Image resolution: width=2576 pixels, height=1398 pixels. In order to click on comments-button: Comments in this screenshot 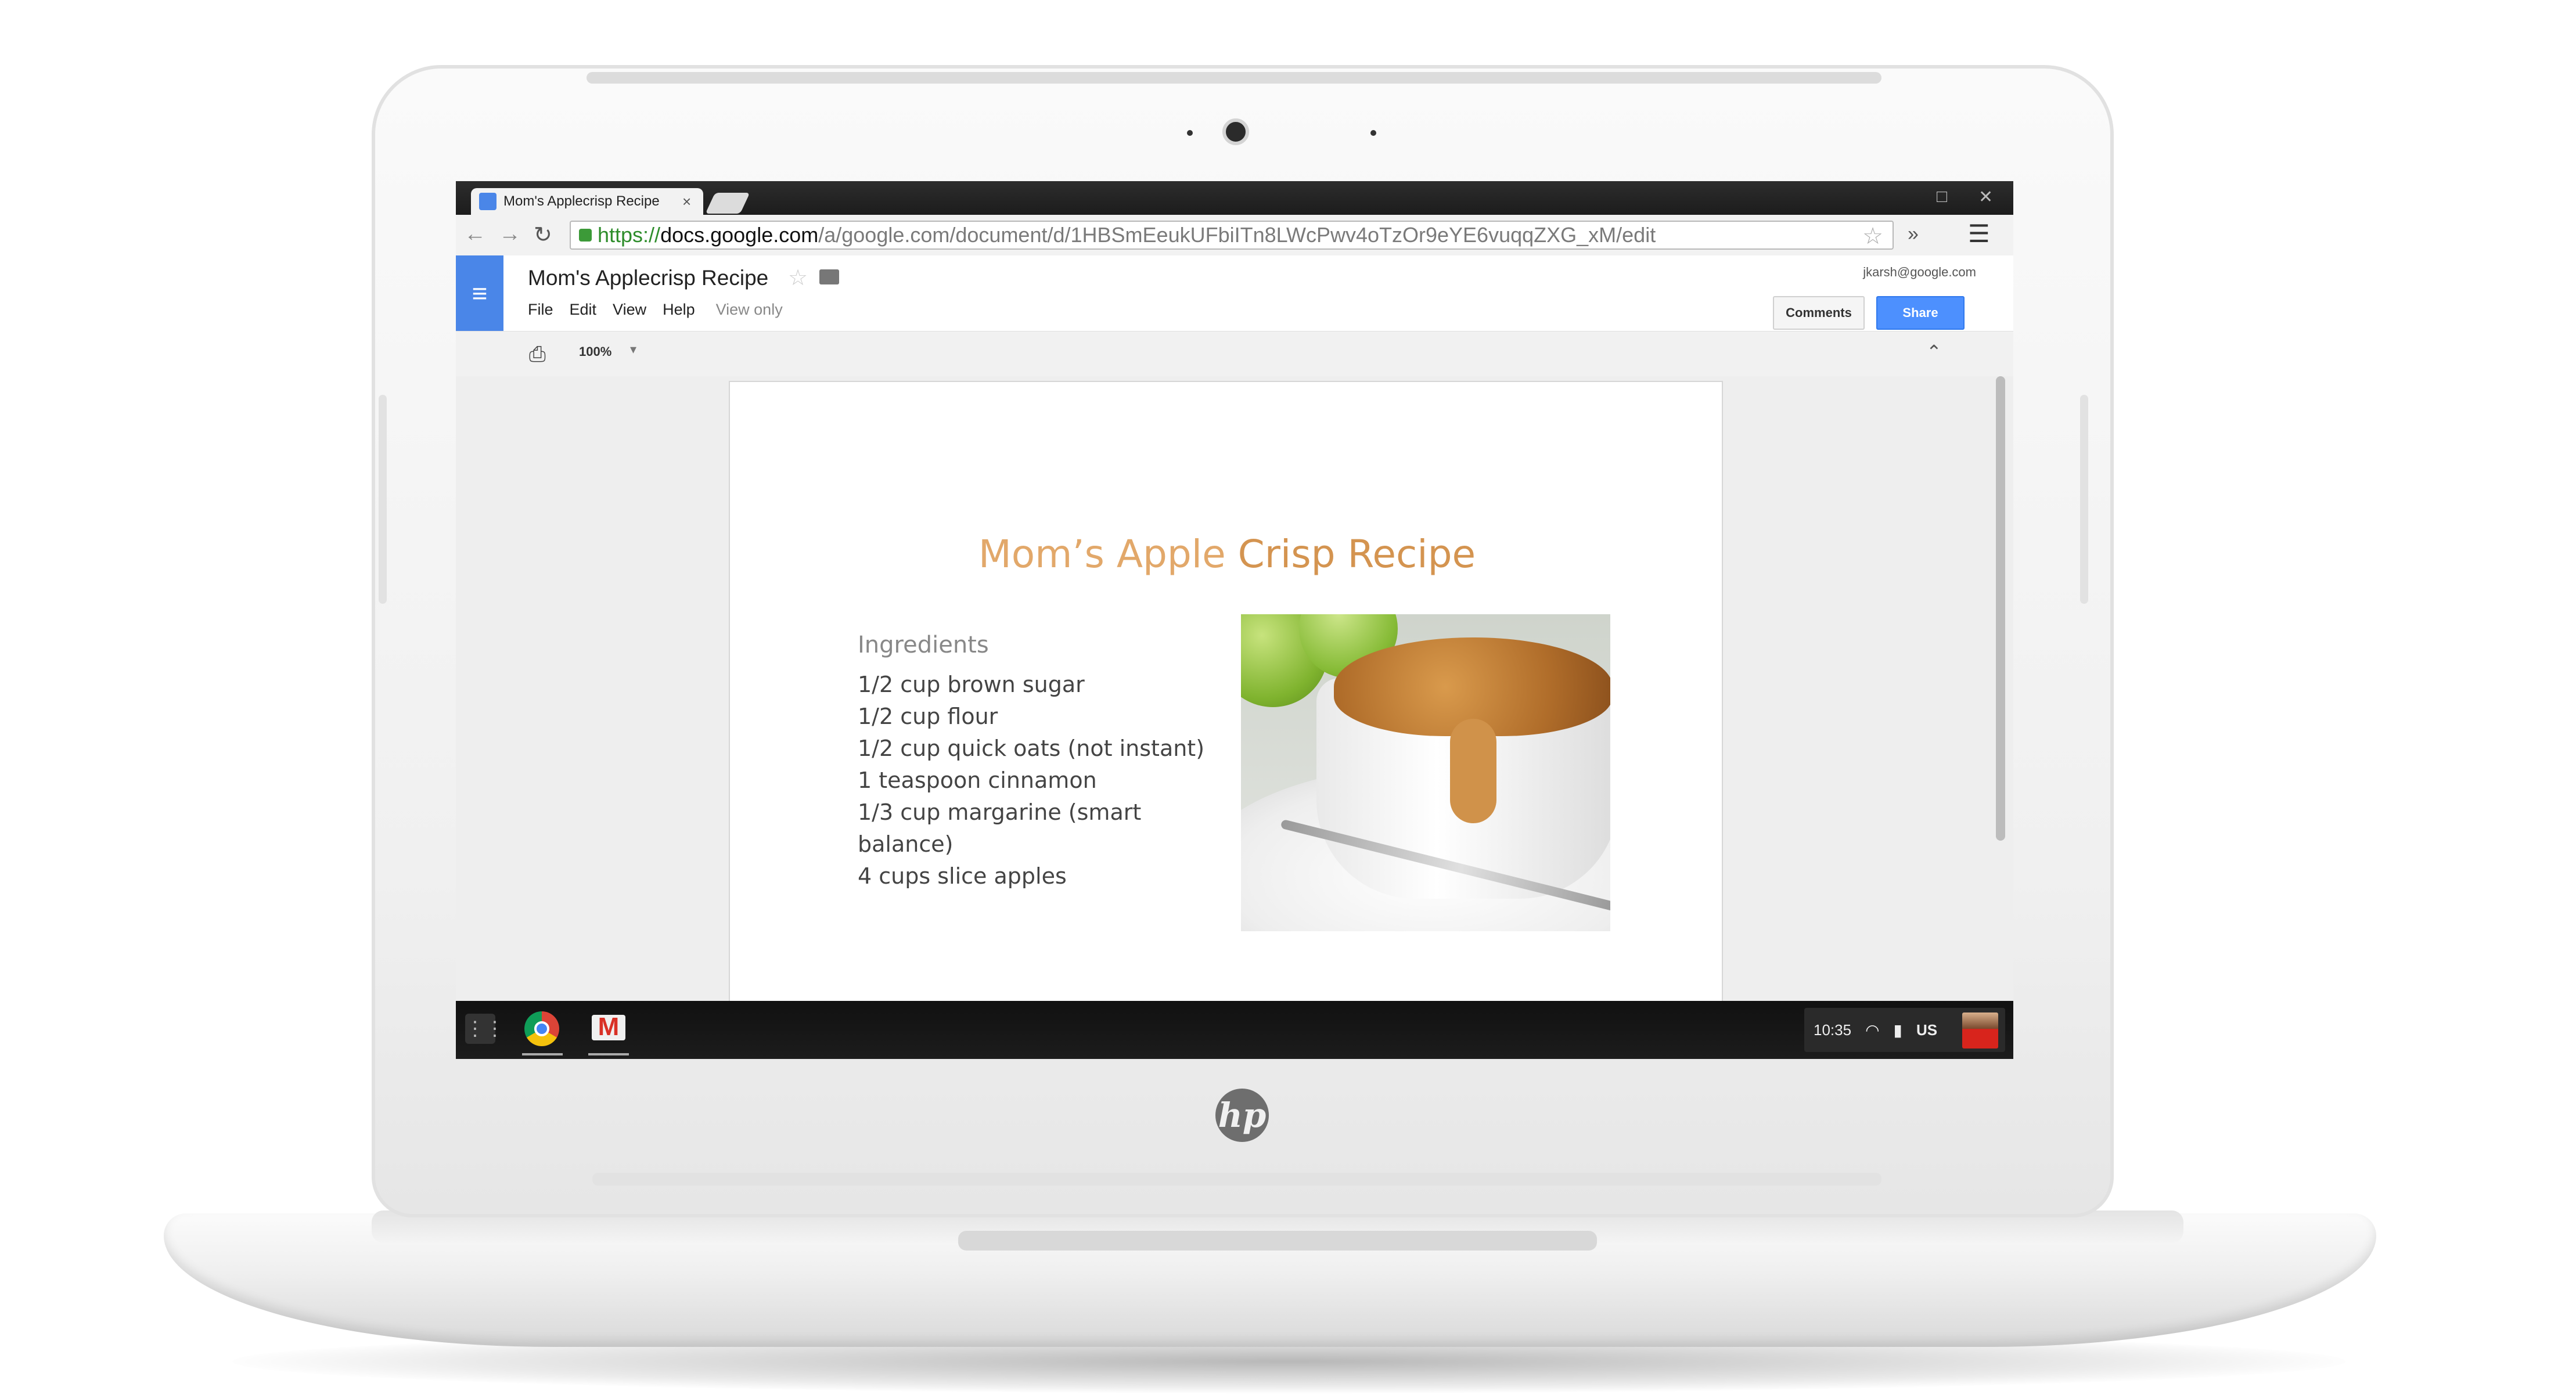, I will do `click(1819, 313)`.